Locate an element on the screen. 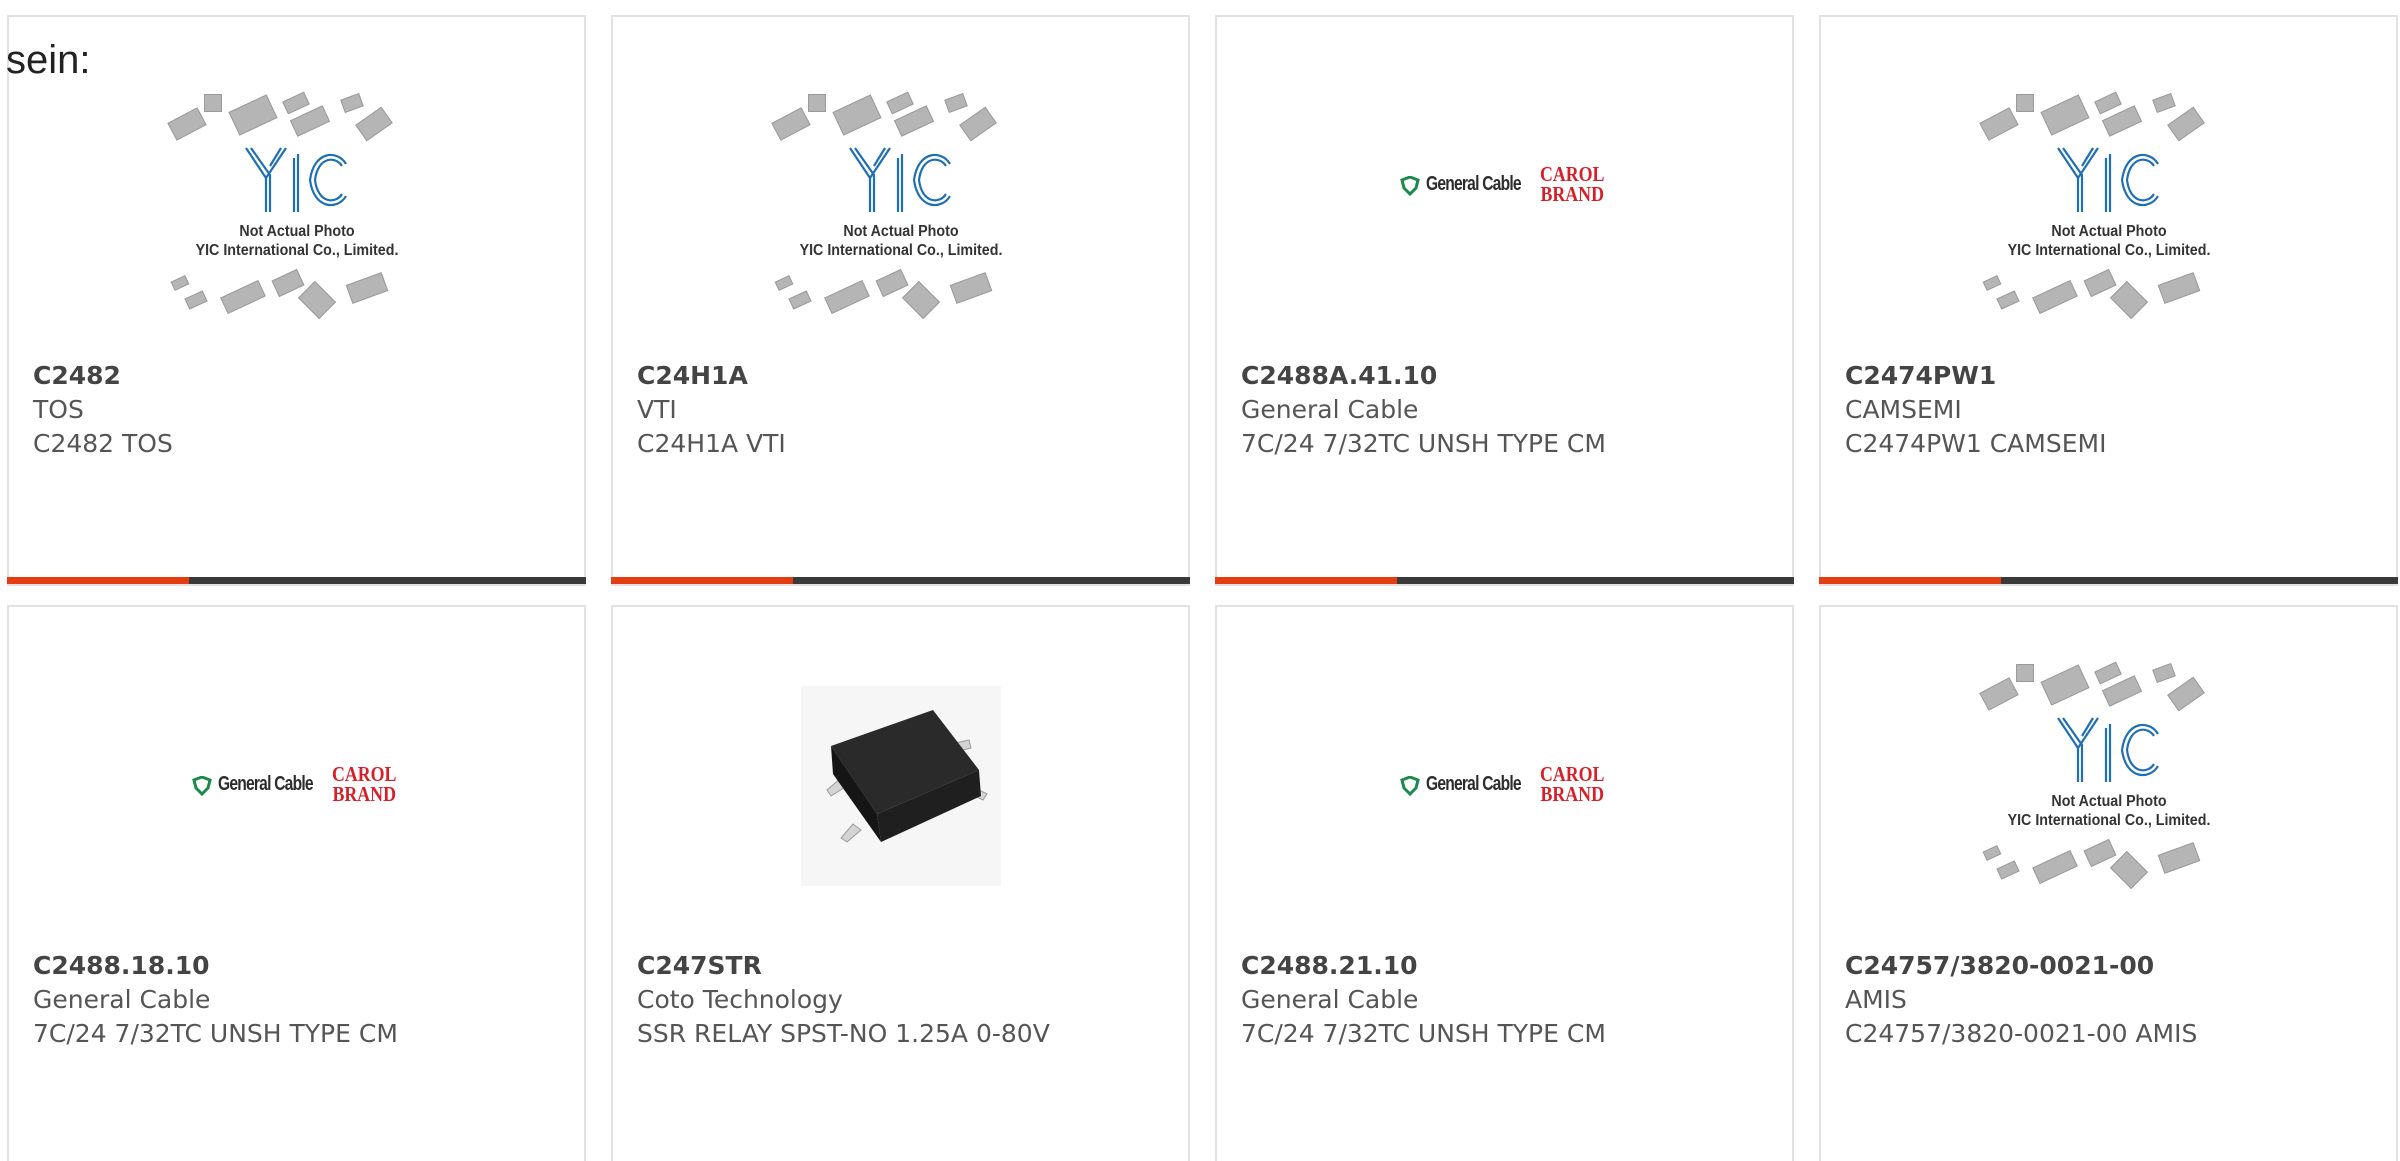 The width and height of the screenshot is (2400, 1161). description: C24H1A VTI is located at coordinates (711, 443).